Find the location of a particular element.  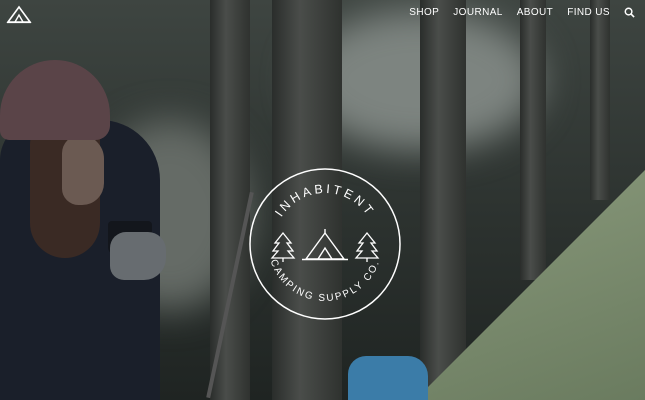

nav-journal-link: JOURNAL is located at coordinates (477, 12).